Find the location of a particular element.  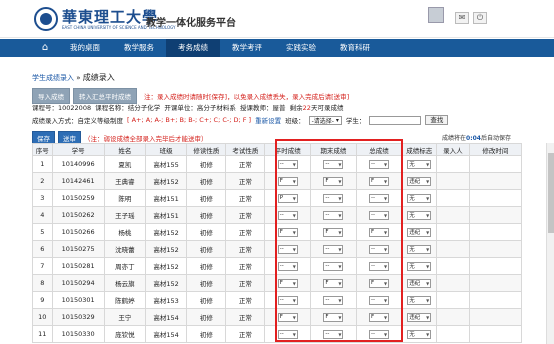

nav-item-desktop: 我的桌面 is located at coordinates (85, 48).